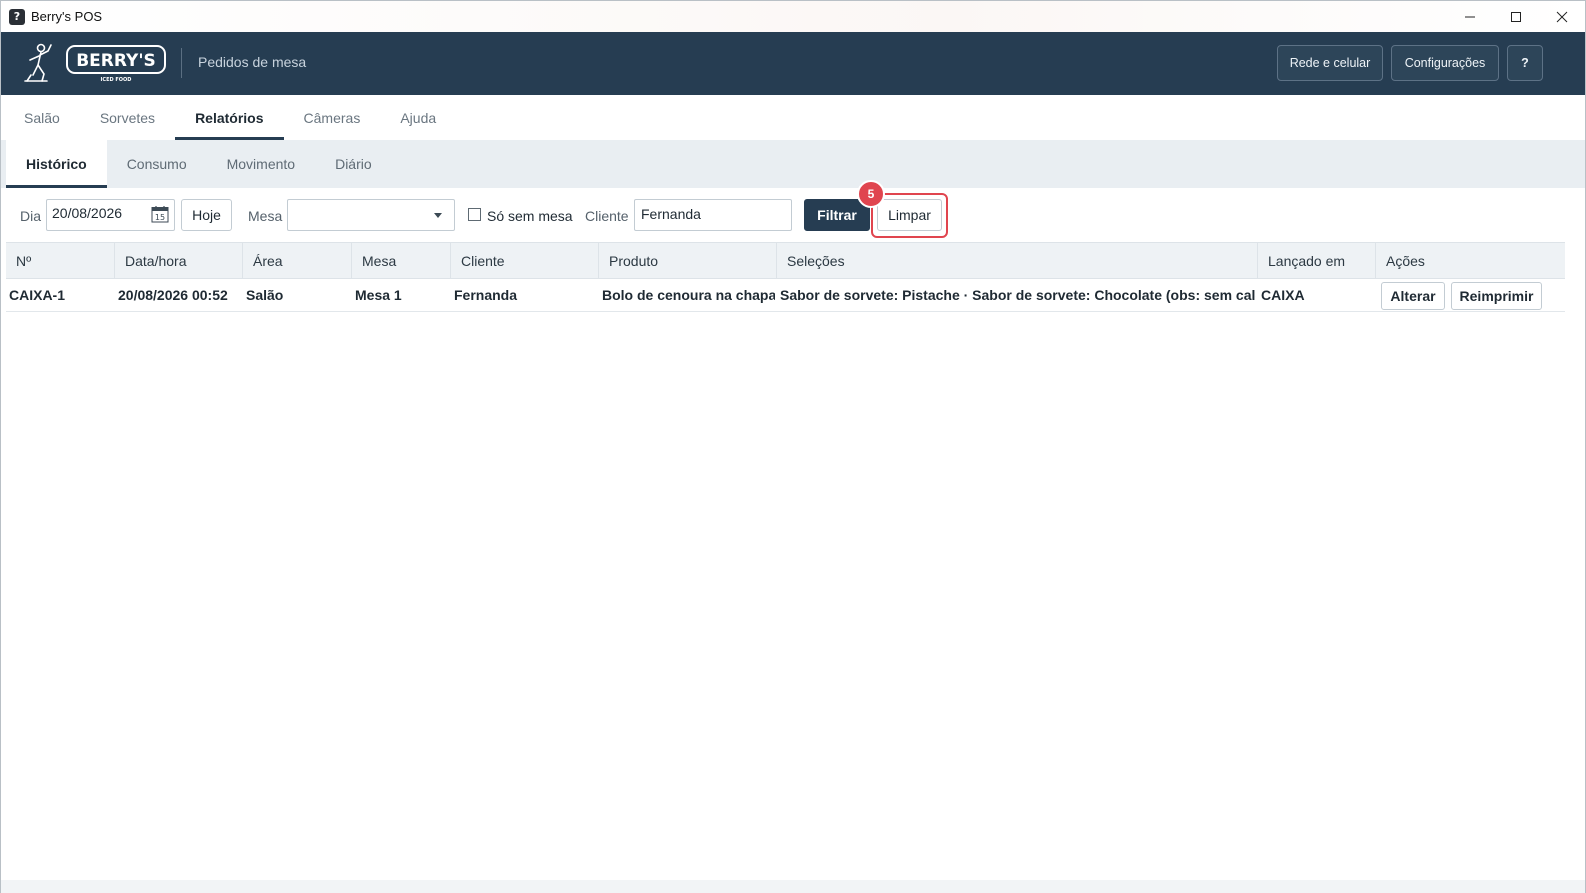  What do you see at coordinates (173, 295) in the screenshot?
I see `cell-data-hora: 20/08/2026 00:52` at bounding box center [173, 295].